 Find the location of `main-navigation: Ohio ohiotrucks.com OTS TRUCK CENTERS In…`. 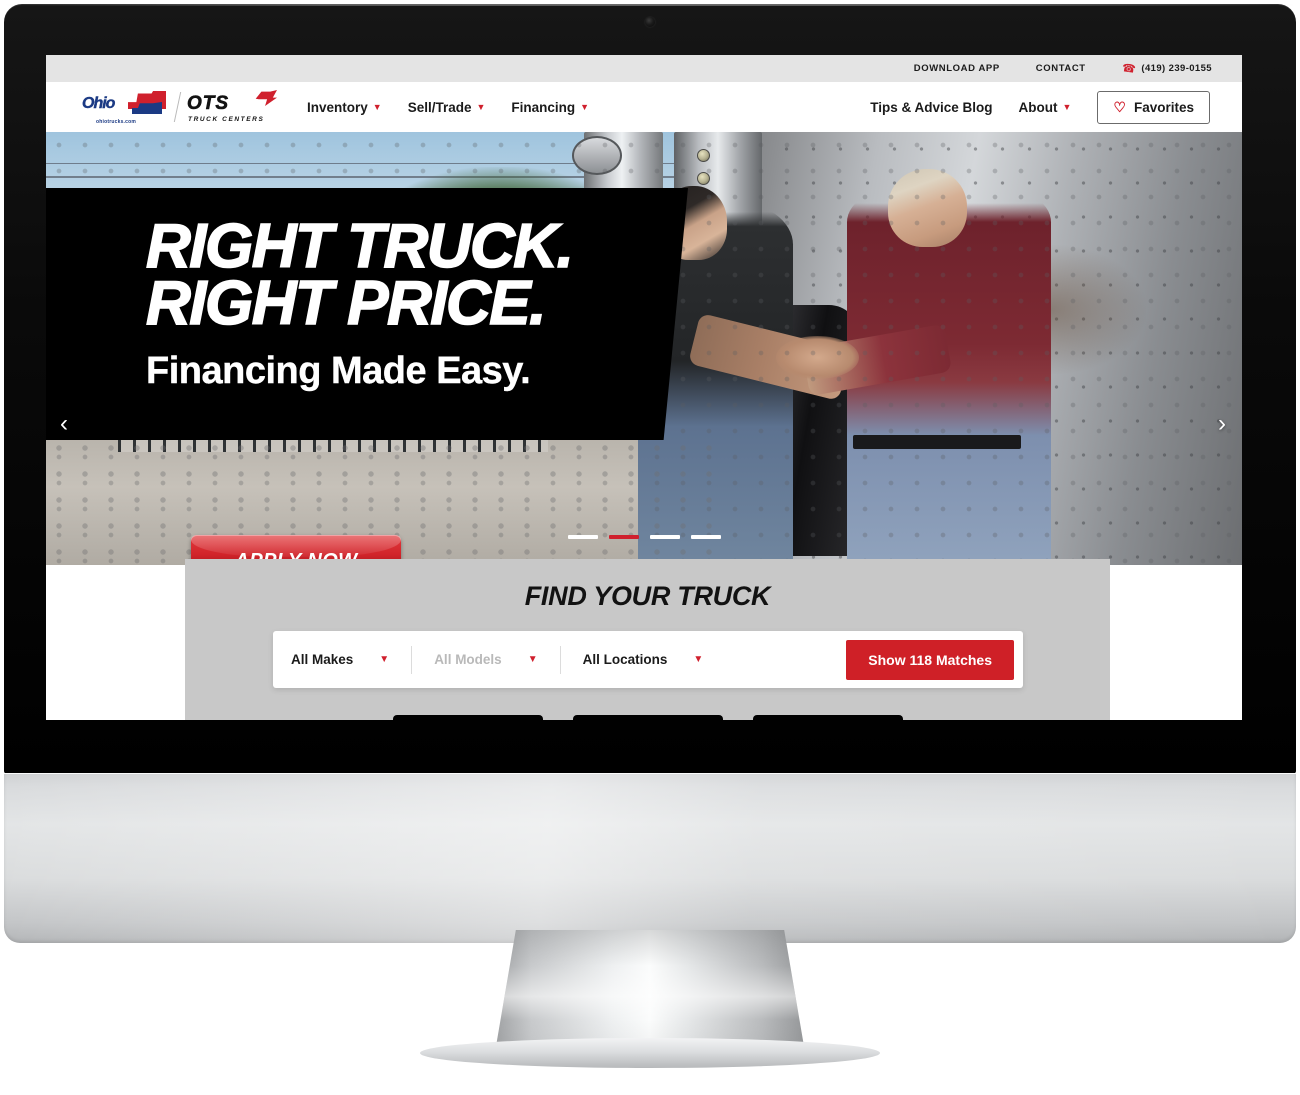

main-navigation: Ohio ohiotrucks.com OTS TRUCK CENTERS In… is located at coordinates (644, 107).